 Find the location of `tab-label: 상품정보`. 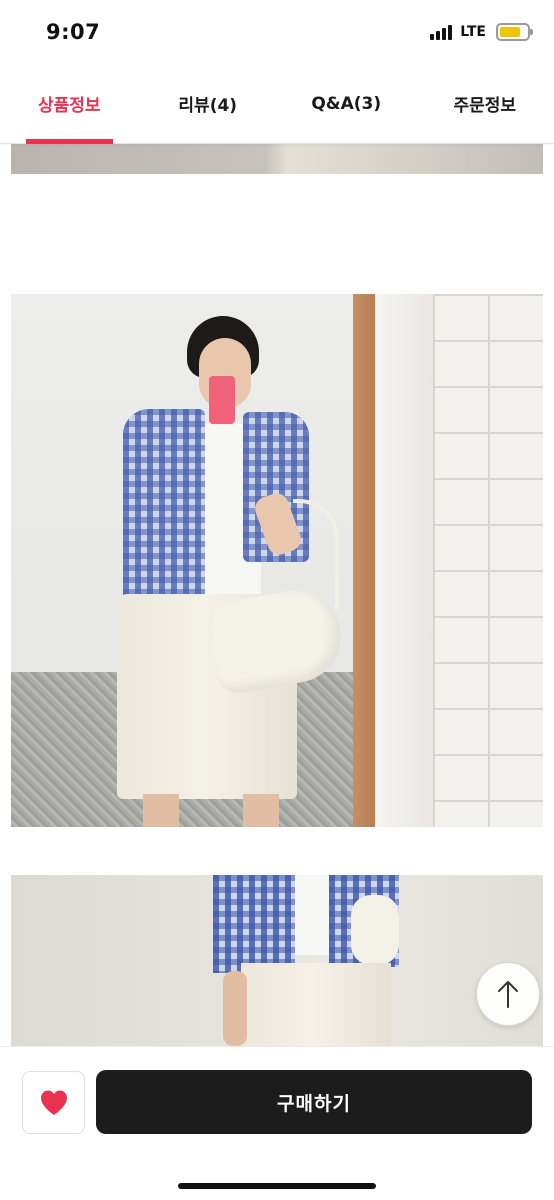

tab-label: 상품정보 is located at coordinates (69, 106).